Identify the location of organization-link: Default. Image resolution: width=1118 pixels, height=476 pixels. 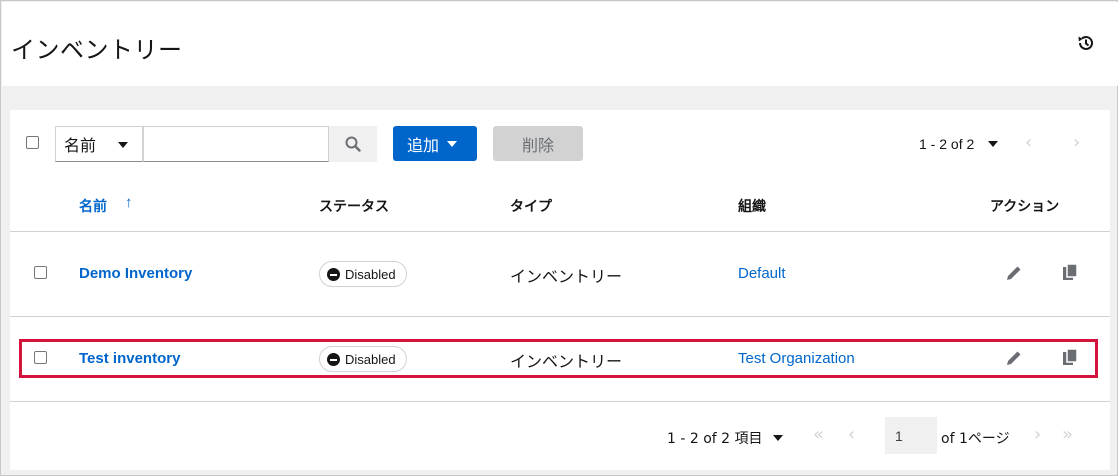
(762, 273).